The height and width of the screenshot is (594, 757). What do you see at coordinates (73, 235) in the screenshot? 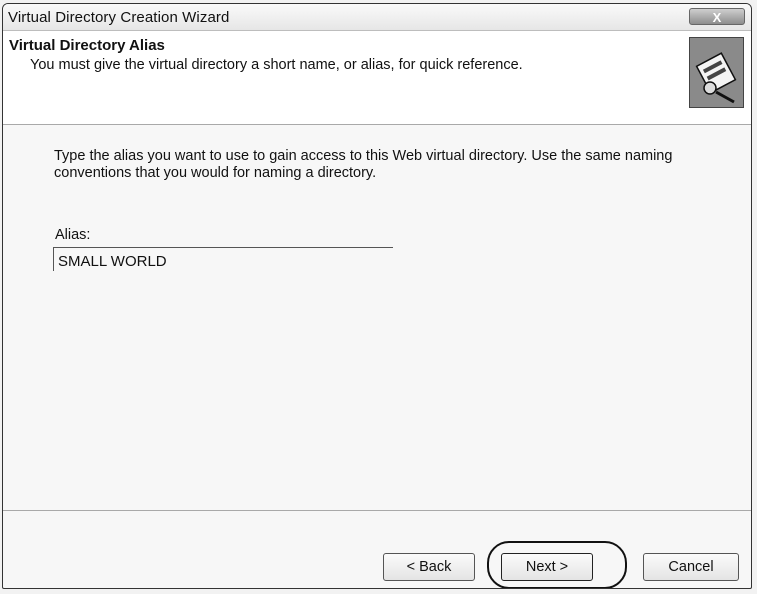
I see `alias-label: Alias:` at bounding box center [73, 235].